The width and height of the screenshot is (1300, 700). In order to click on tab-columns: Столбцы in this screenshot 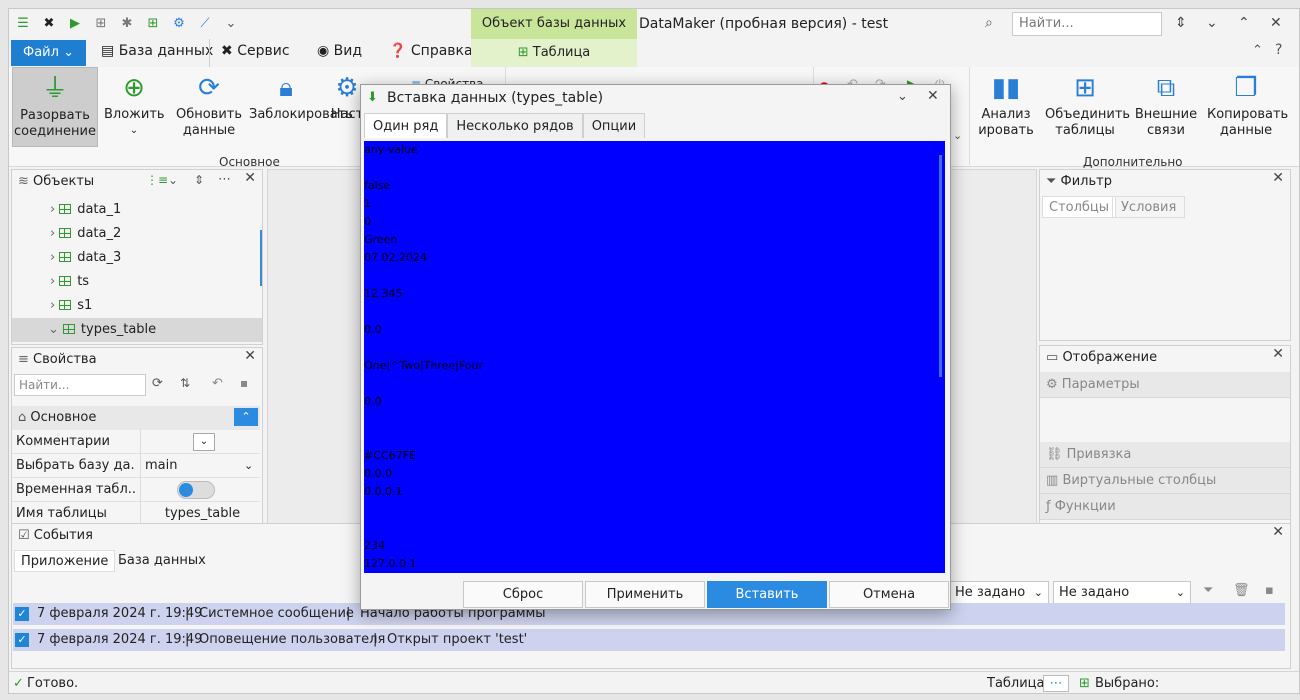, I will do `click(1079, 207)`.